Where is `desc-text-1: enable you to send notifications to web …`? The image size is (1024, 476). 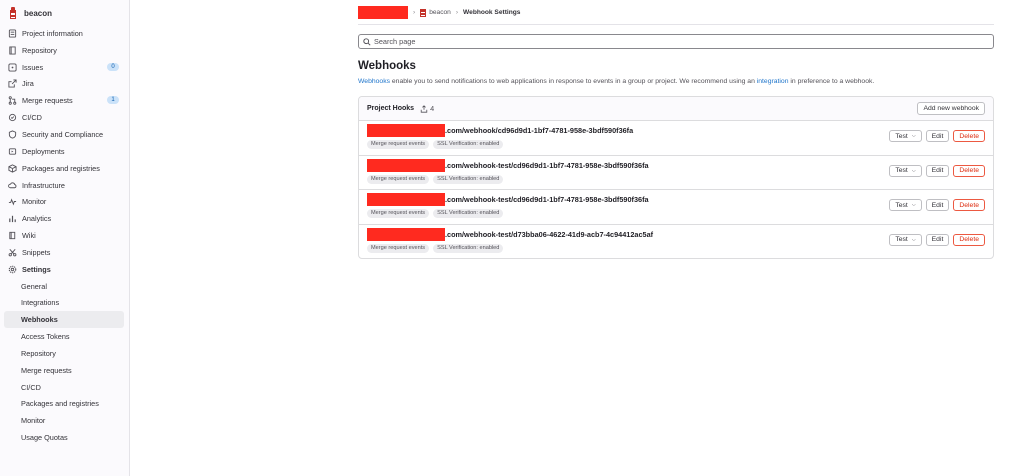
desc-text-1: enable you to send notifications to web … is located at coordinates (573, 81).